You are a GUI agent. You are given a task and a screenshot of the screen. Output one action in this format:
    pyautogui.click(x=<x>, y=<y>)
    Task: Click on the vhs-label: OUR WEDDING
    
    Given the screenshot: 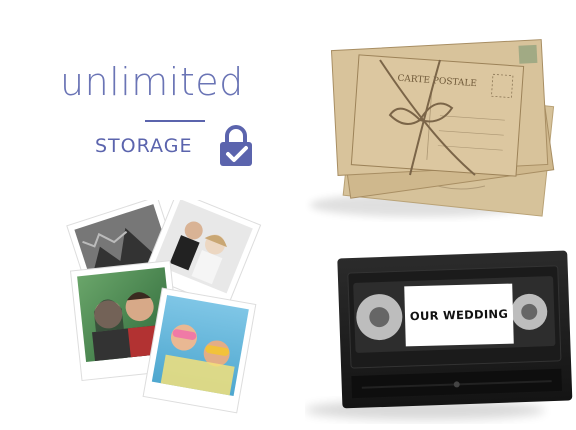 What is the action you would take?
    pyautogui.click(x=459, y=315)
    